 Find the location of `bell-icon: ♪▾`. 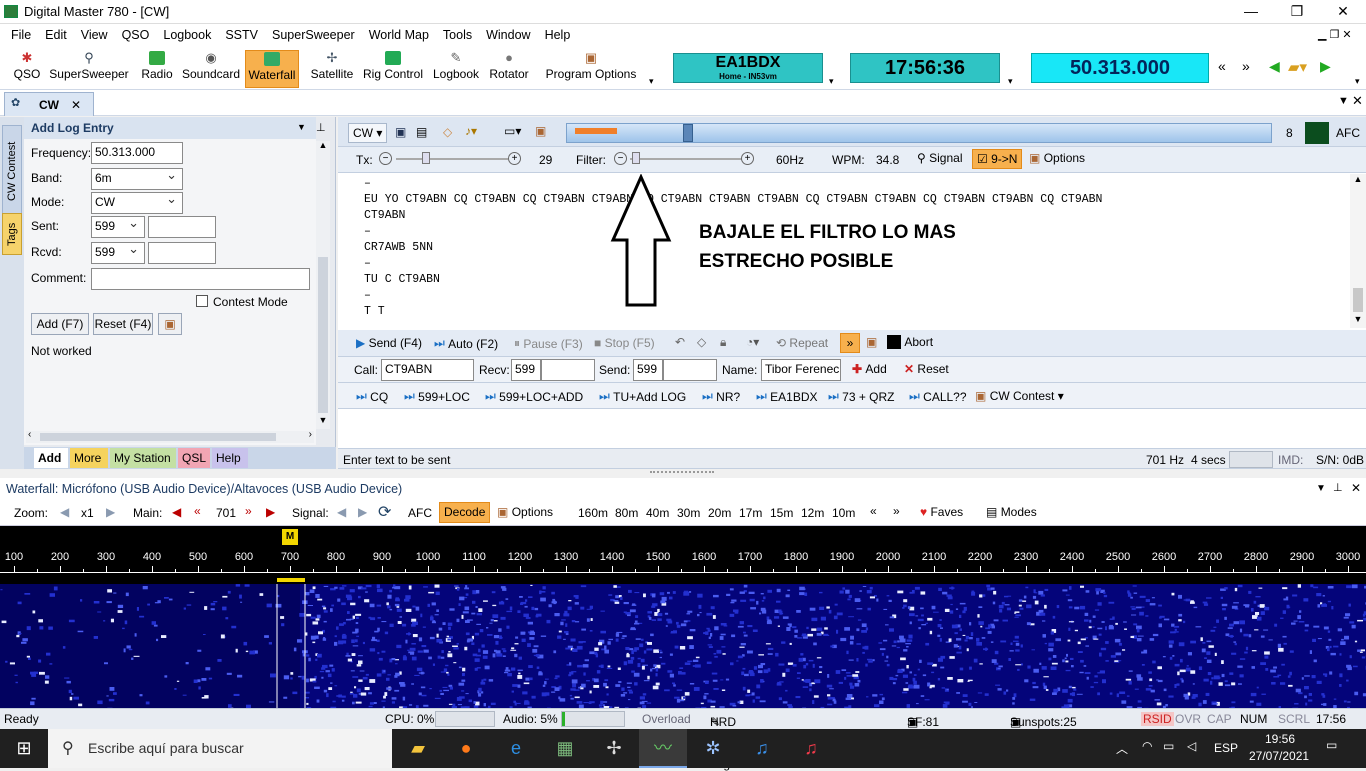

bell-icon: ♪▾ is located at coordinates (471, 131).